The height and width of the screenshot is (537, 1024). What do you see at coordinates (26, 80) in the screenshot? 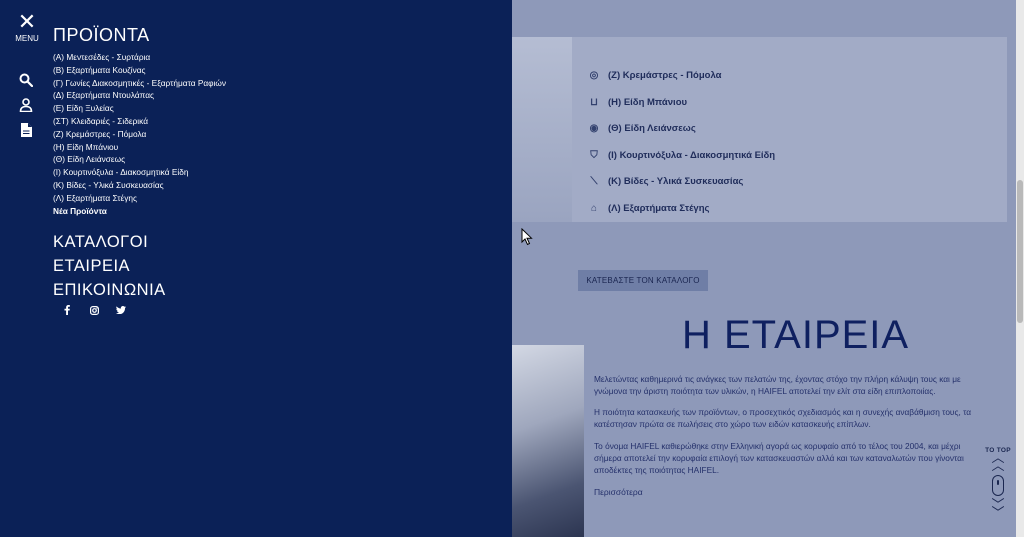
I see `search-icon` at bounding box center [26, 80].